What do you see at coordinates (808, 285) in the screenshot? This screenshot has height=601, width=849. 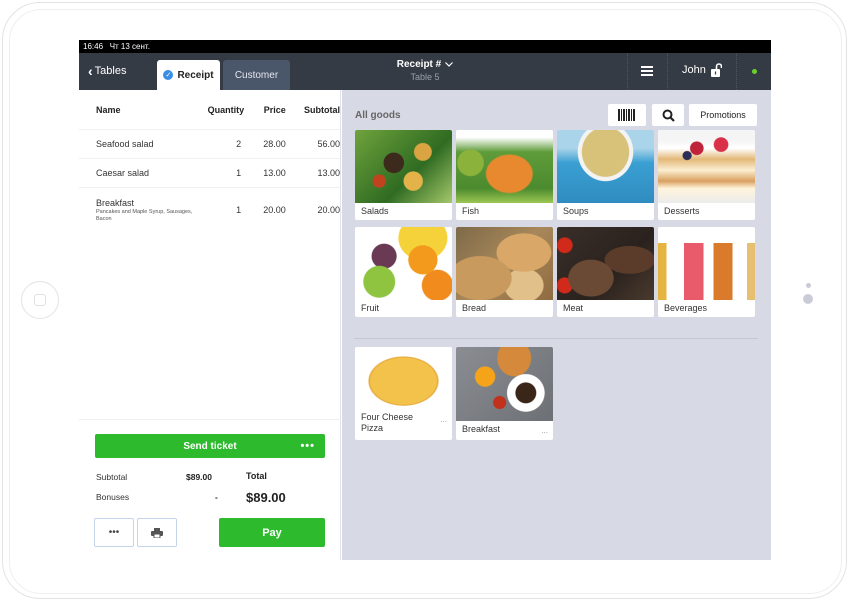 I see `sensor-dot` at bounding box center [808, 285].